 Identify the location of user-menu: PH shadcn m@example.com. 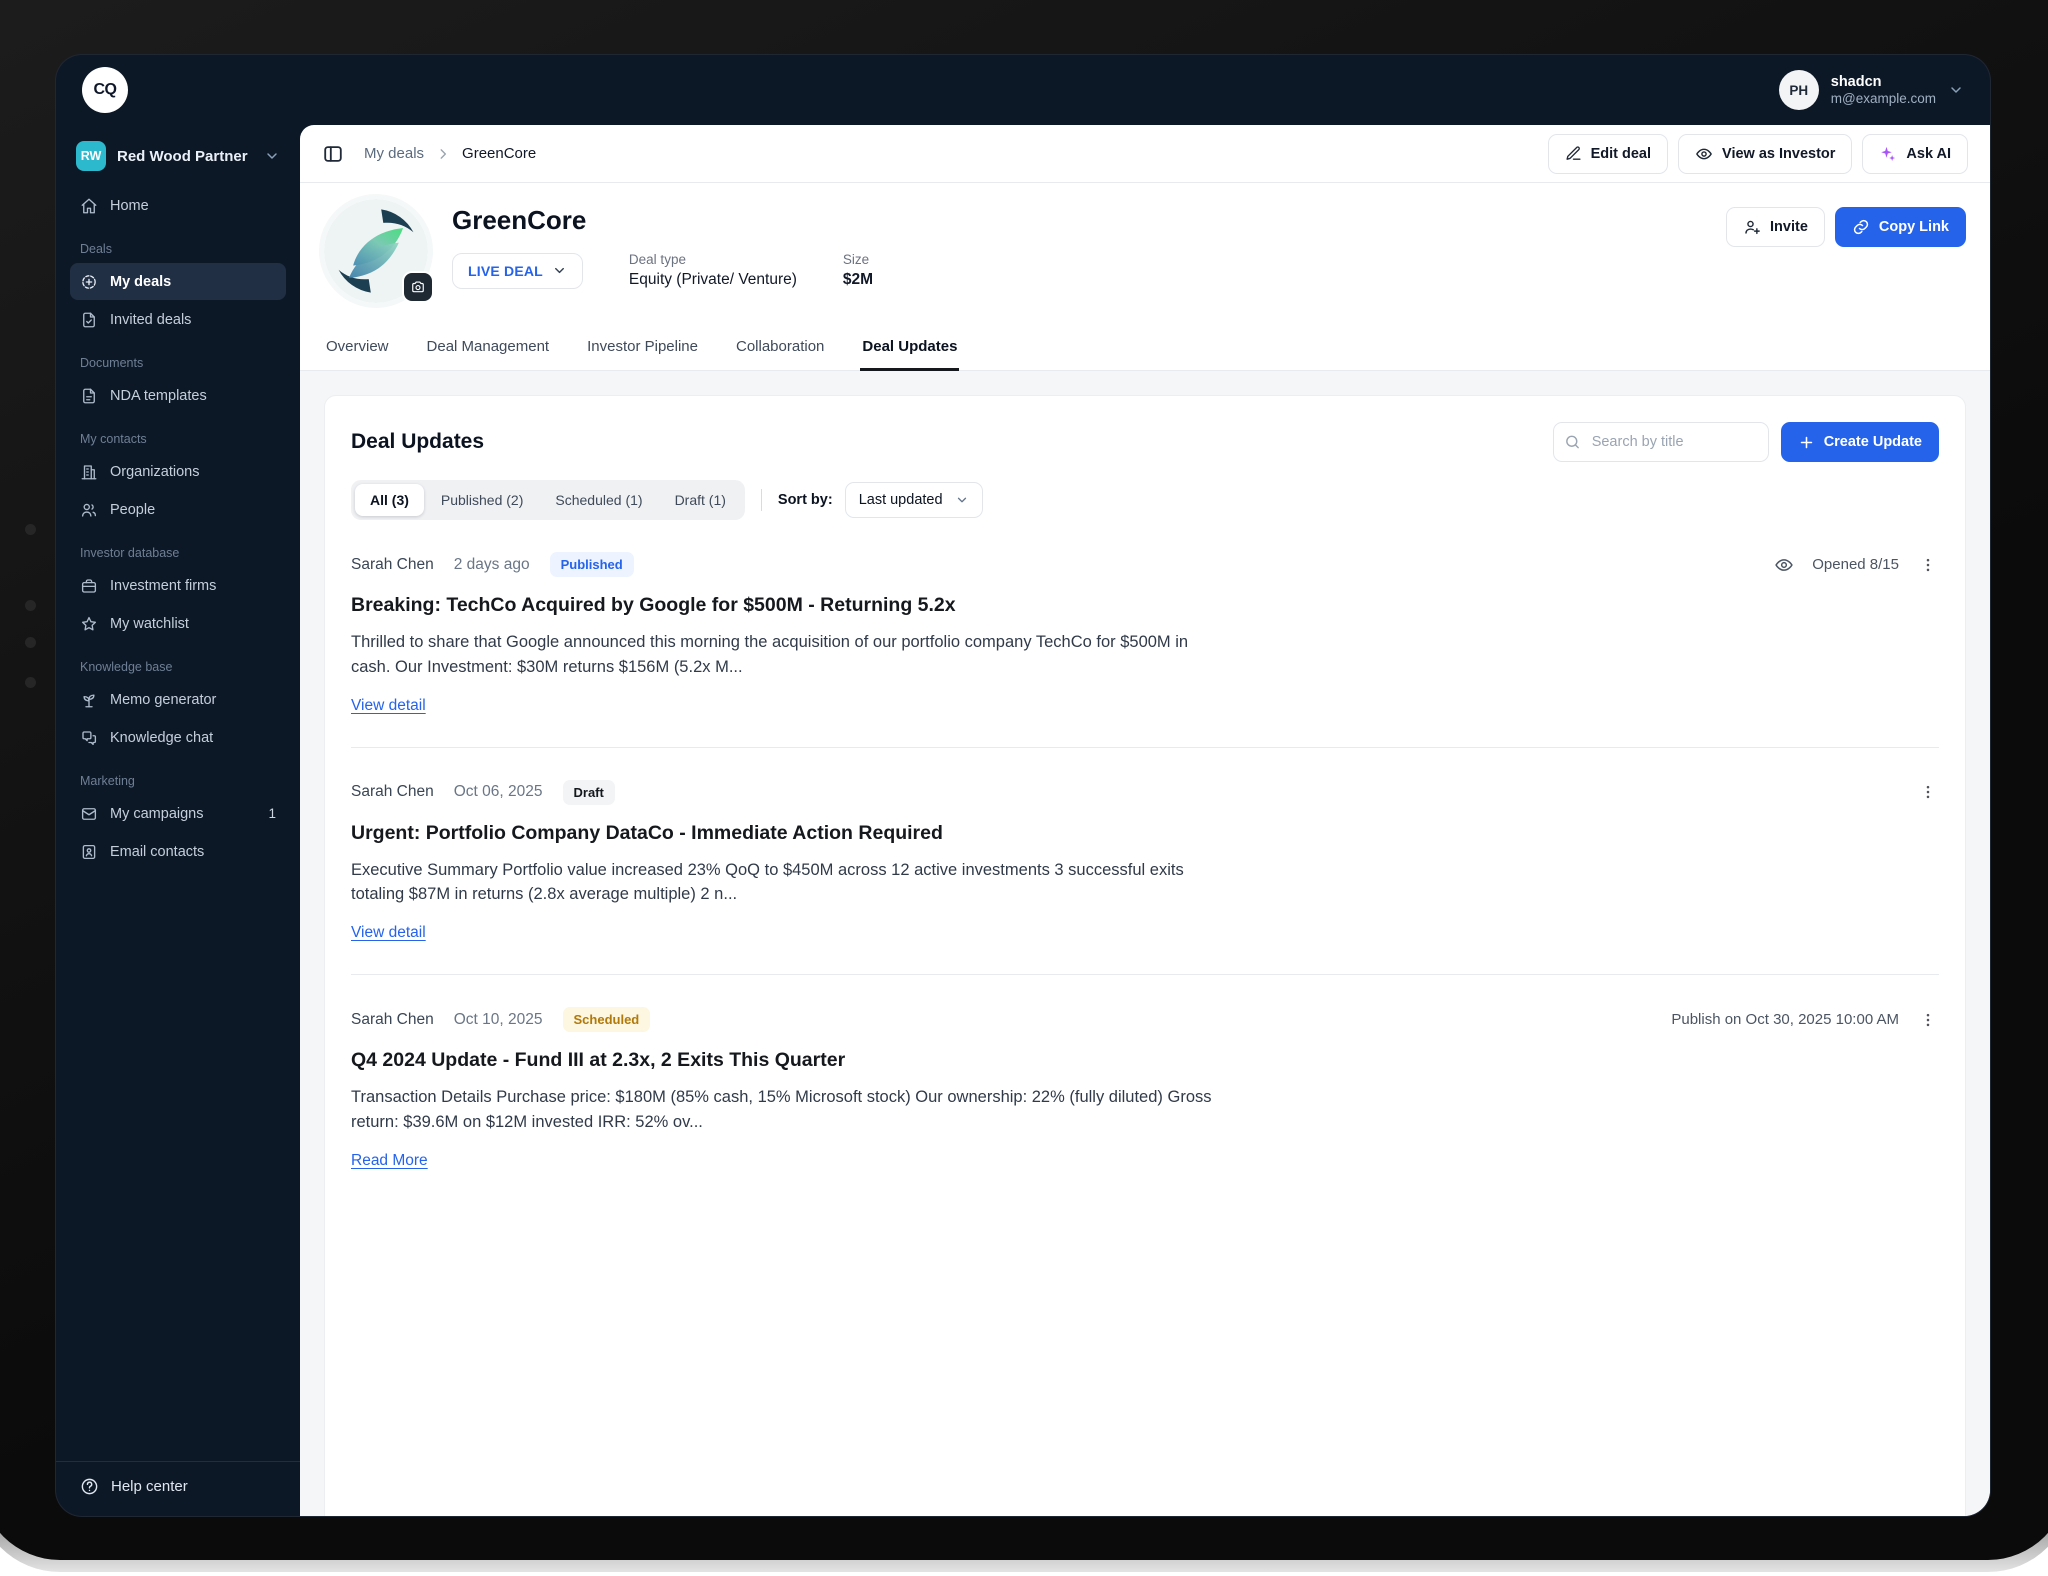
(1871, 90).